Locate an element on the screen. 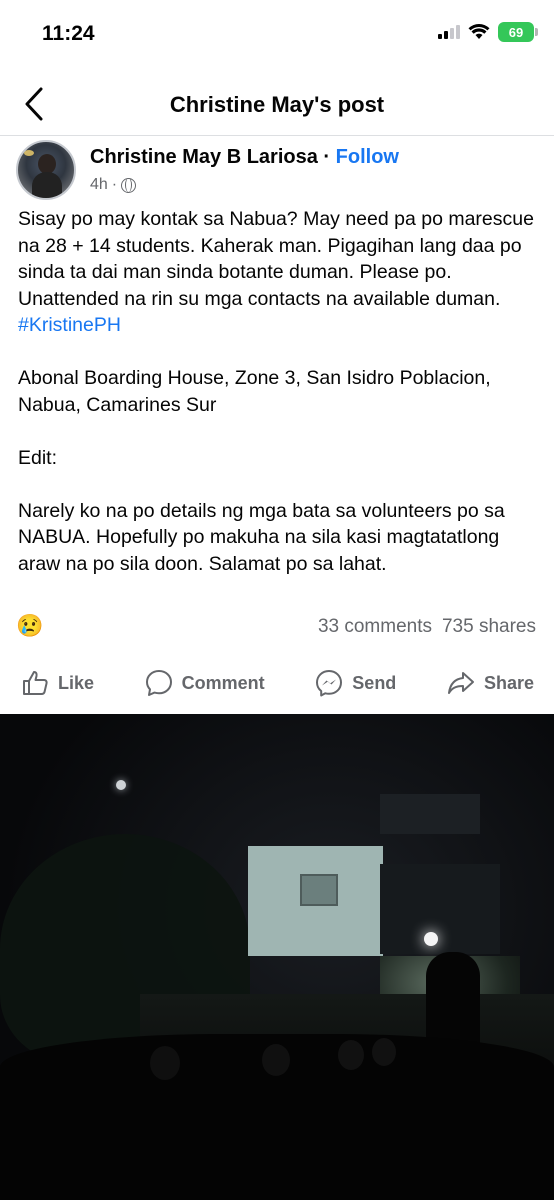  house-roof is located at coordinates (440, 909).